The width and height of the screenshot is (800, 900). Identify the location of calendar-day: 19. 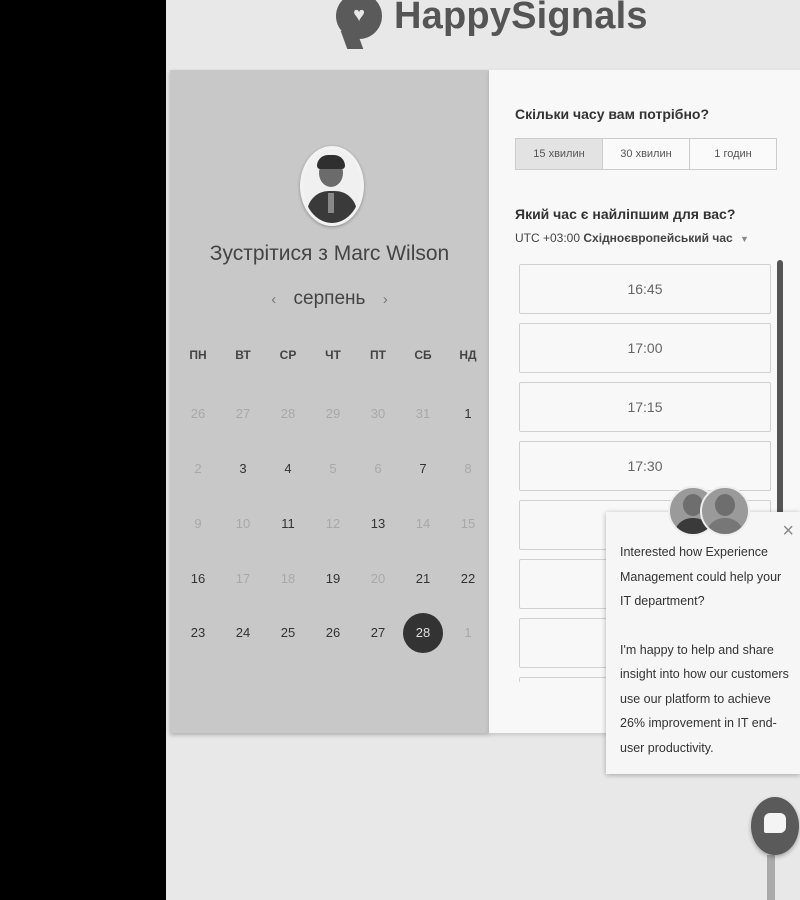
(333, 579).